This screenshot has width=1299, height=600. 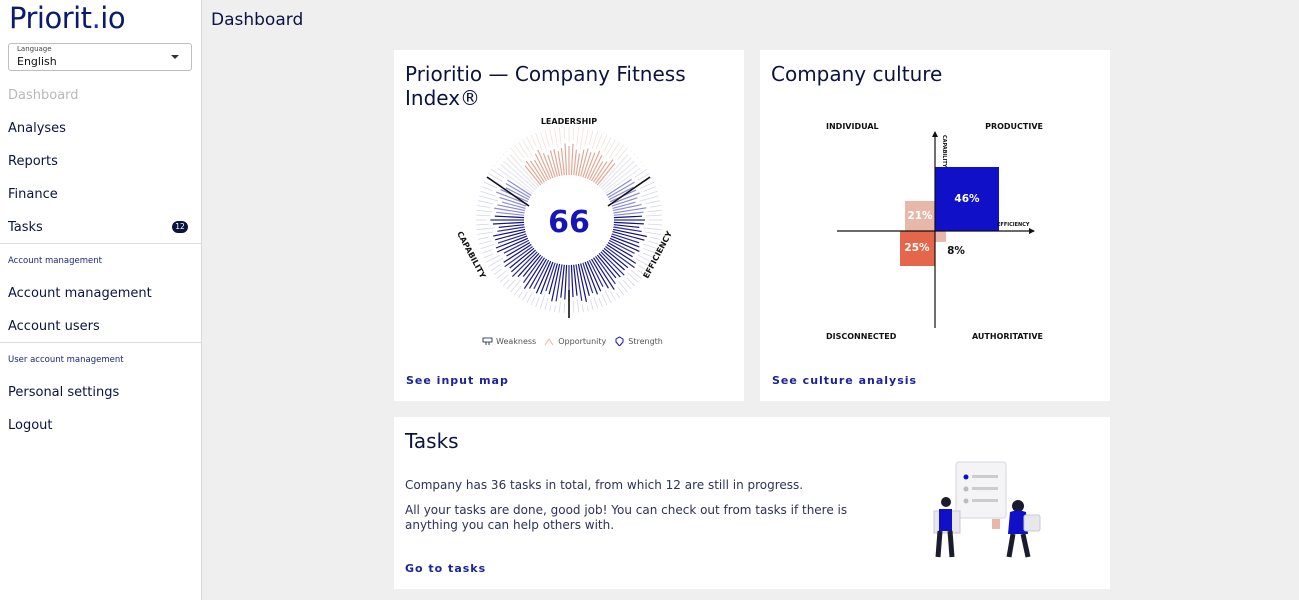 I want to click on strength-icon, so click(x=619, y=341).